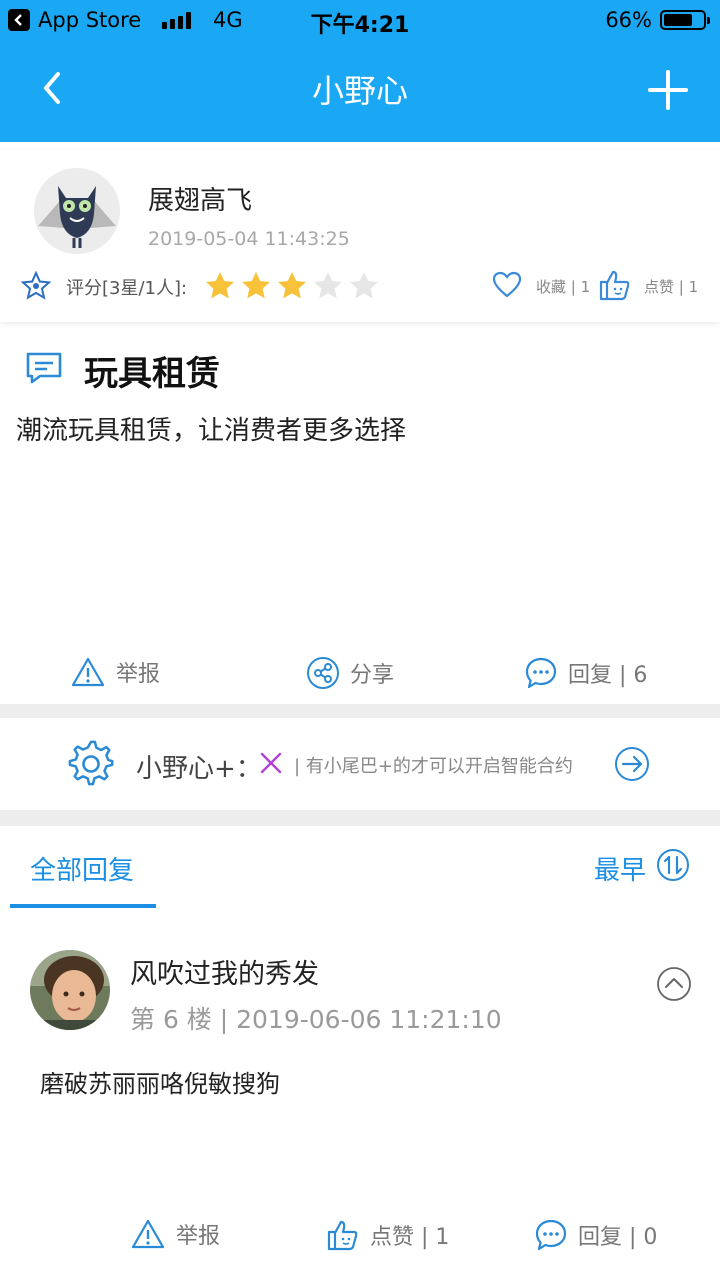 The height and width of the screenshot is (1280, 720). I want to click on smart-contract-row: 小野心+： | 有小尾巴+的才可以开启智能合约, so click(360, 764).